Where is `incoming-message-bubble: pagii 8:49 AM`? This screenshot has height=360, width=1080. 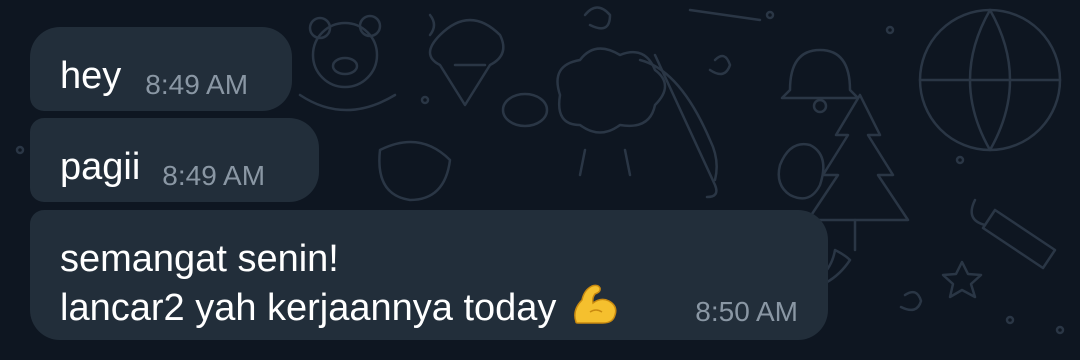 incoming-message-bubble: pagii 8:49 AM is located at coordinates (174, 160).